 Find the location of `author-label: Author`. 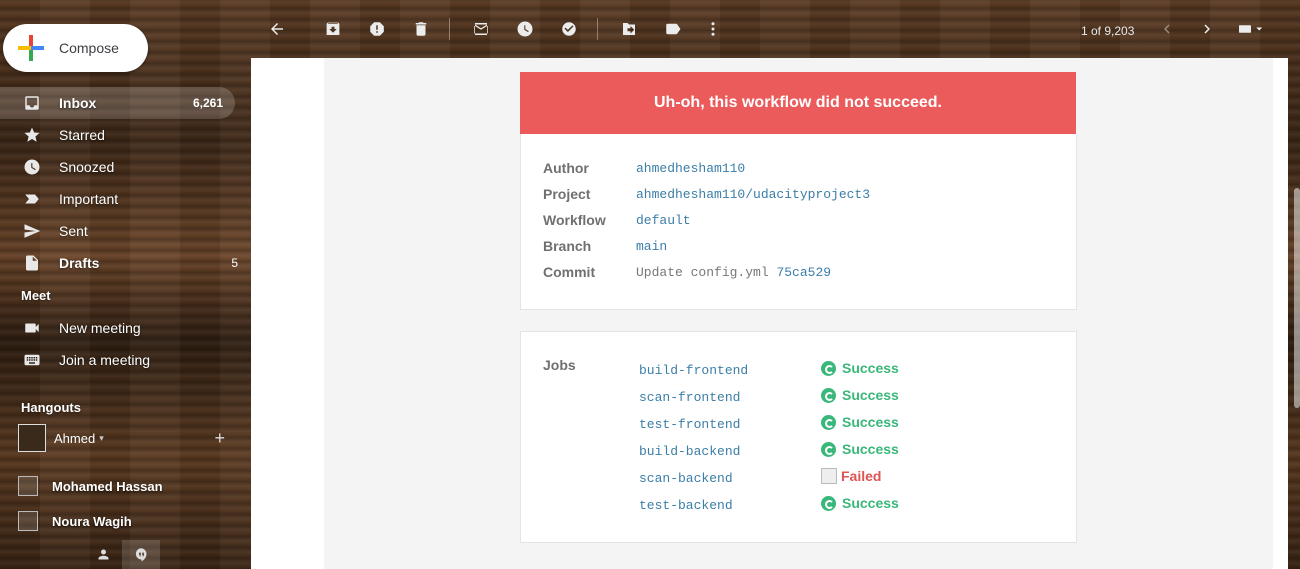

author-label: Author is located at coordinates (566, 168).